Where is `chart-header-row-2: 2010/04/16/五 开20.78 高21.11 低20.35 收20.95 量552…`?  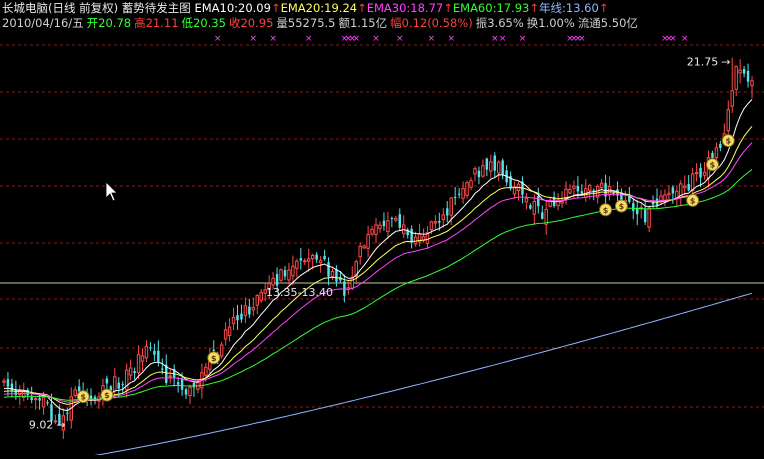
chart-header-row-2: 2010/04/16/五 开20.78 高21.11 低20.35 收20.95 量552… is located at coordinates (321, 23).